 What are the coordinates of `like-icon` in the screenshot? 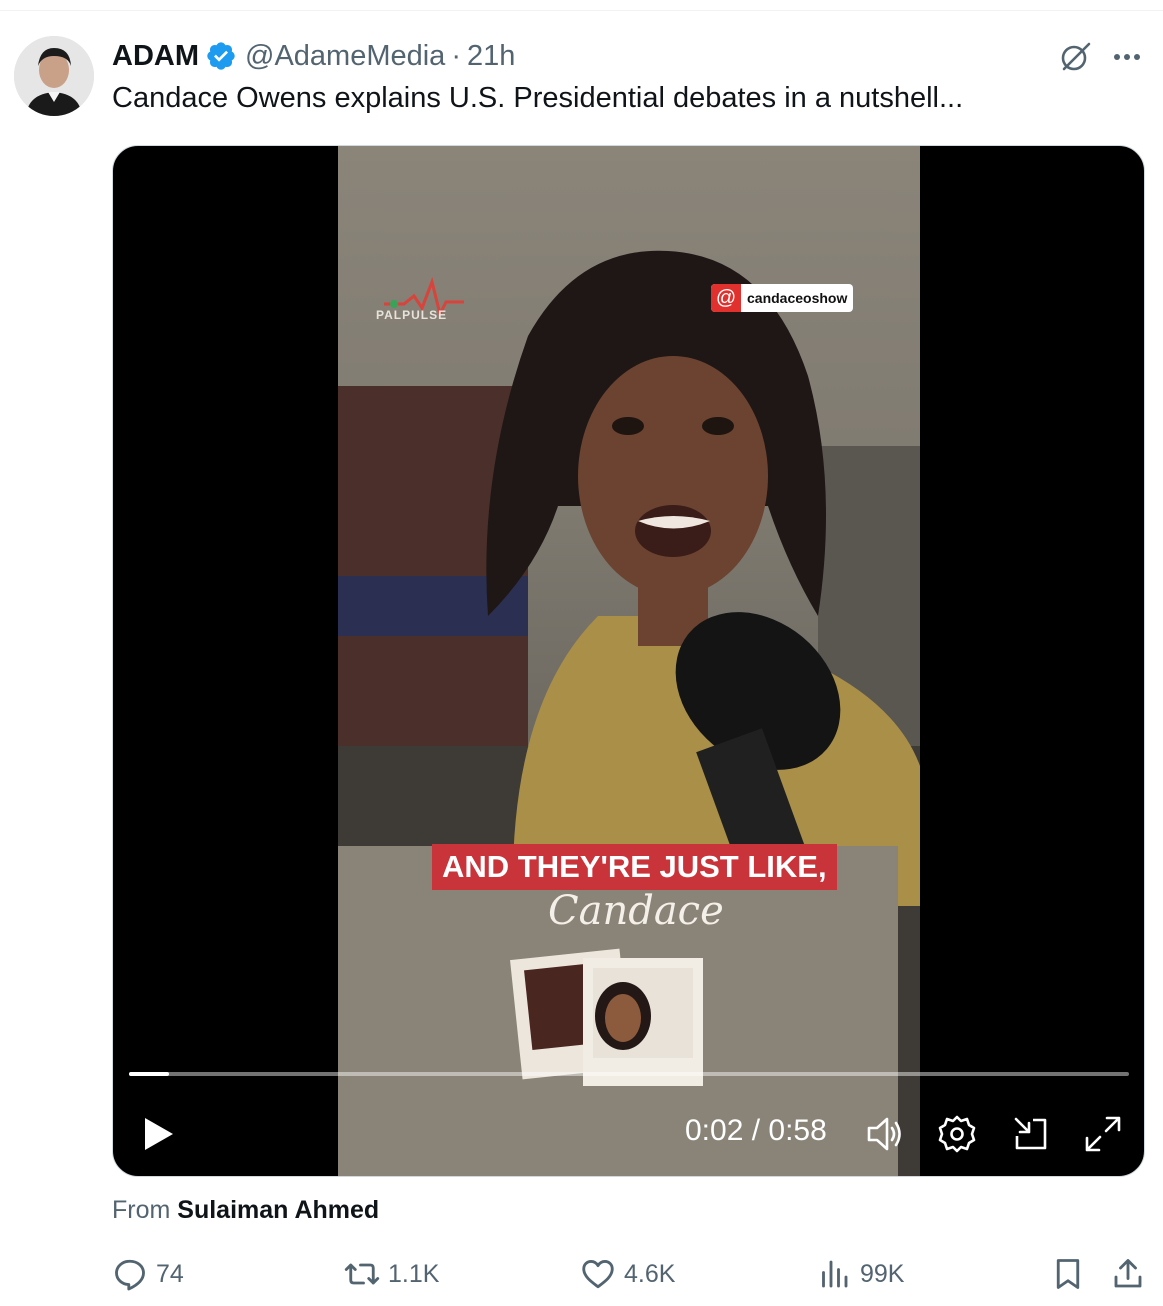 It's located at (598, 1274).